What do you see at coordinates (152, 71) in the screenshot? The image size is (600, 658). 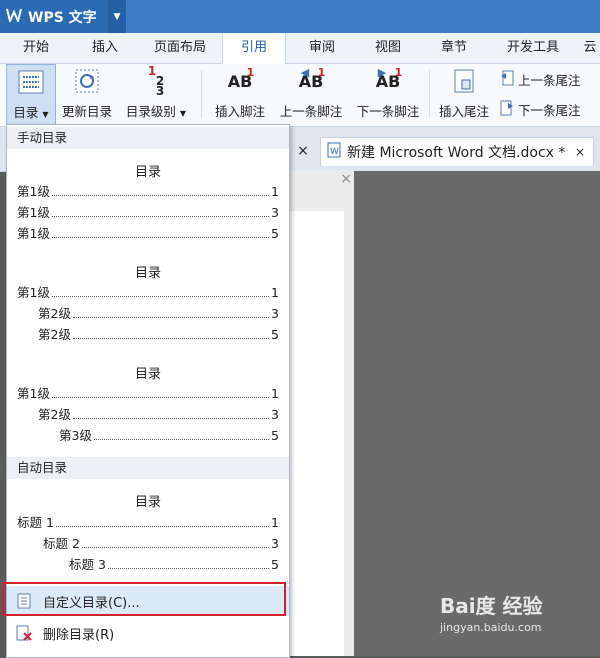 I see `level-num-1: 1` at bounding box center [152, 71].